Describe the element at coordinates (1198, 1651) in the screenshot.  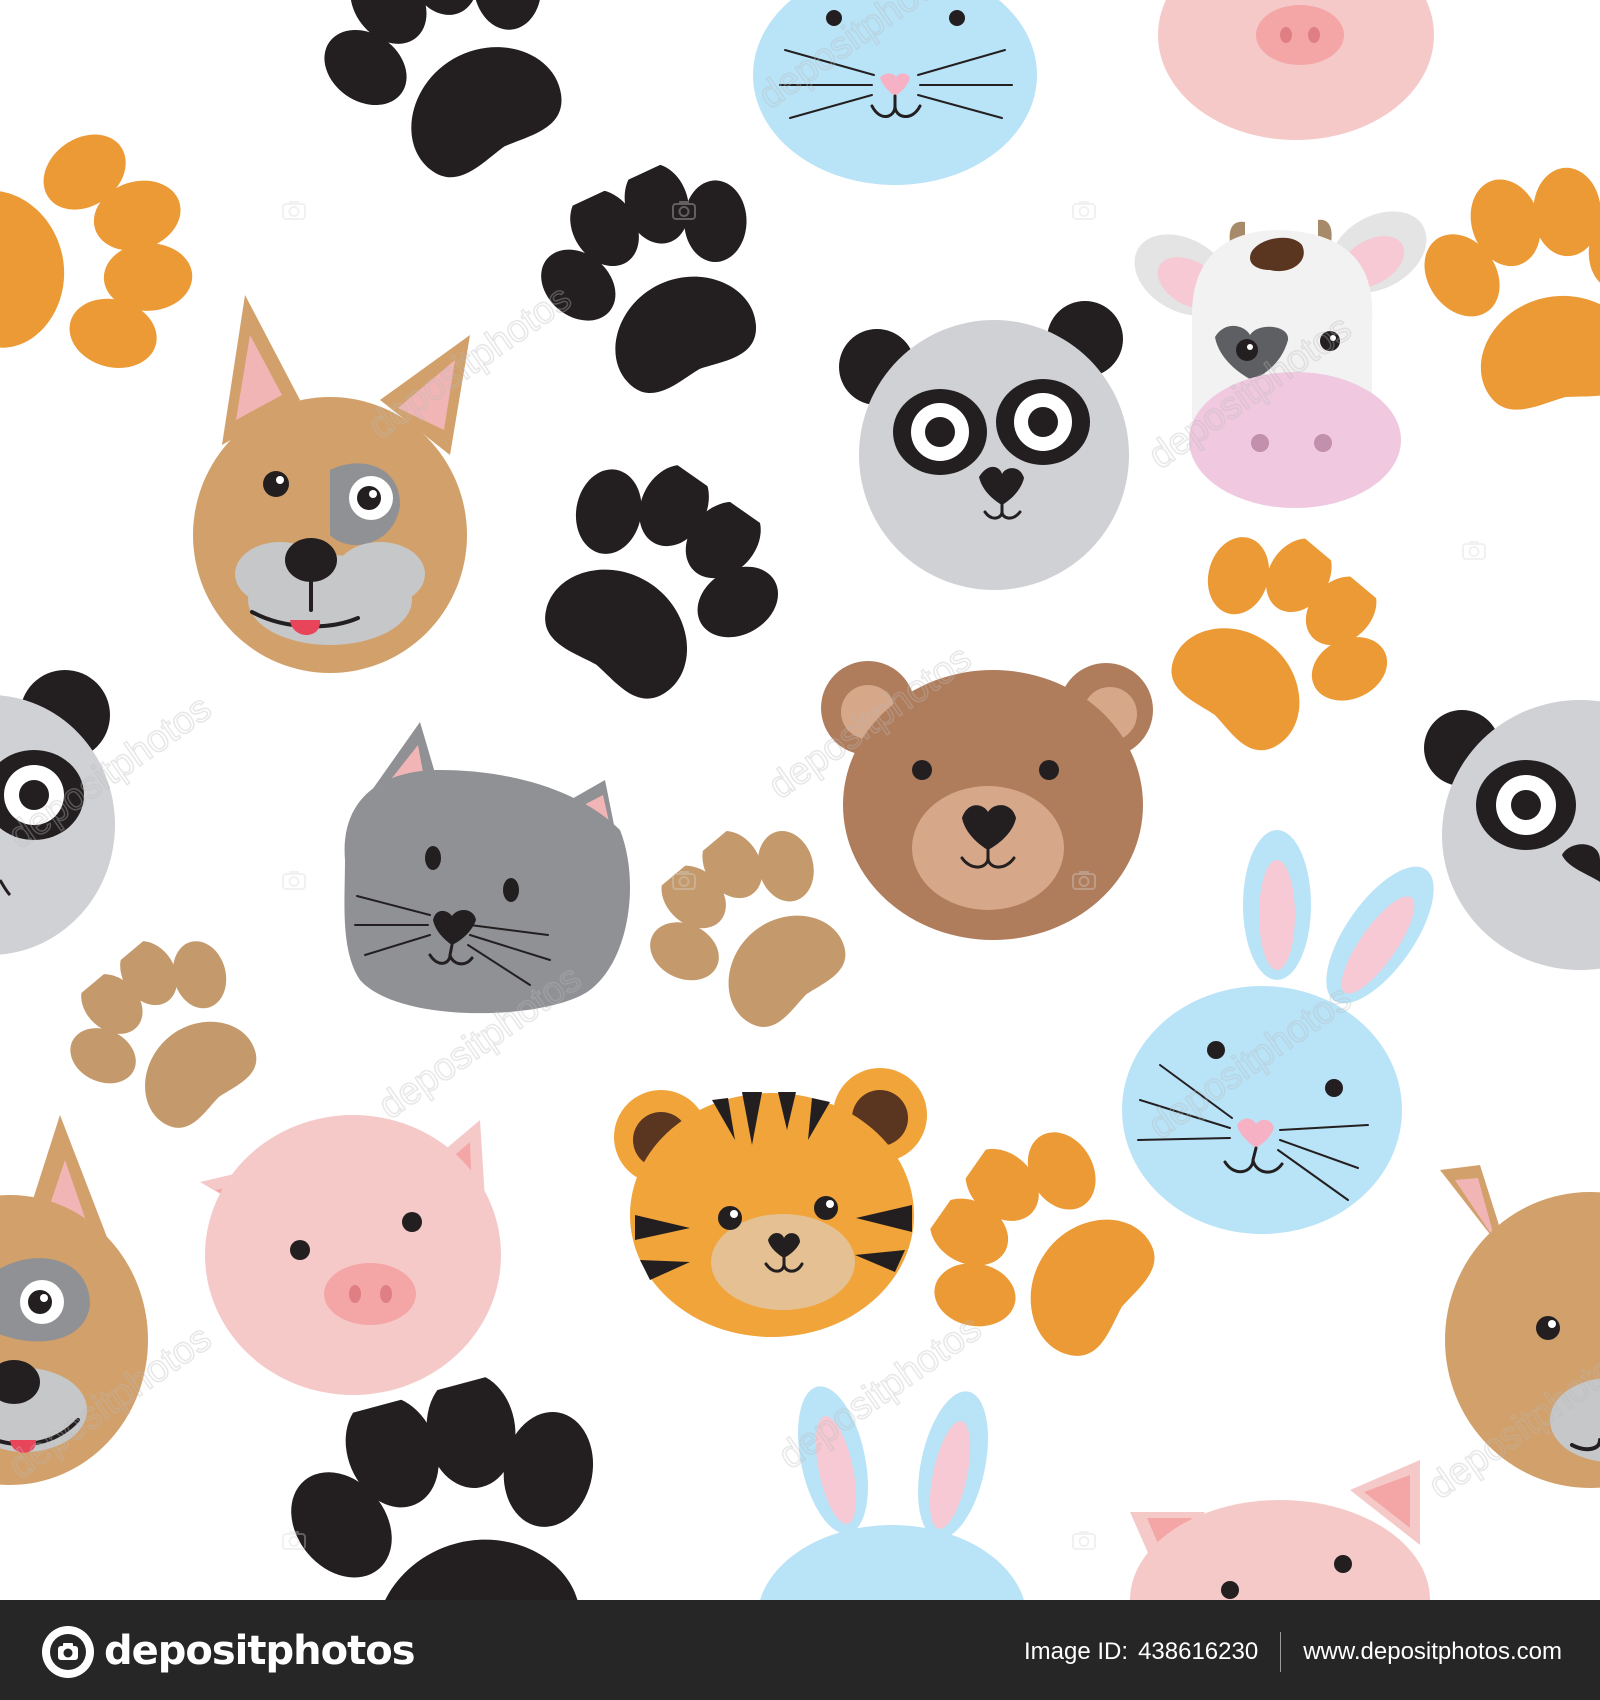
I see `image-id-value: 438616230` at that location.